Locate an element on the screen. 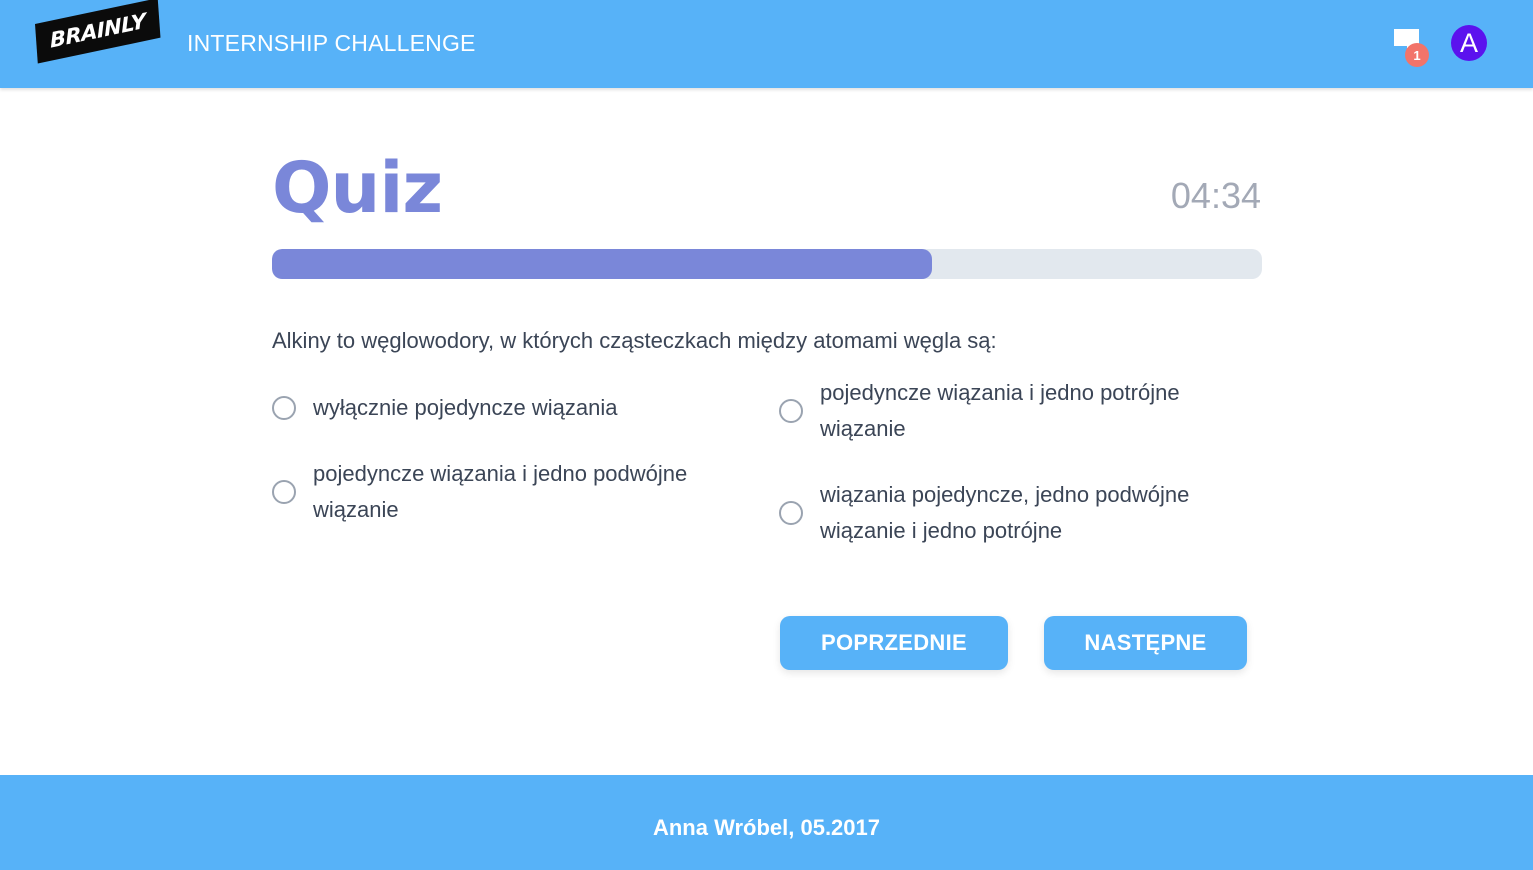 The width and height of the screenshot is (1533, 870). footer-credit: Anna Wróbel, 05.2017 is located at coordinates (766, 827).